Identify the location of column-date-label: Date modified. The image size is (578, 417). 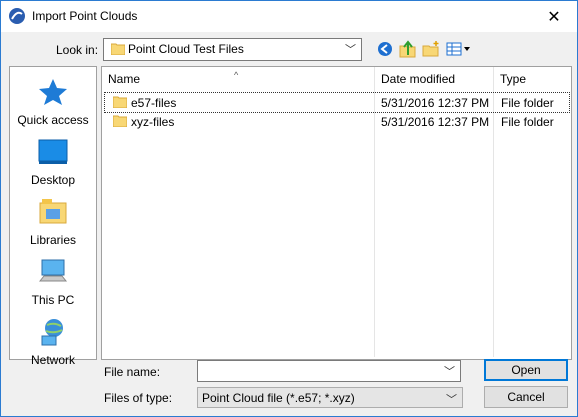
(418, 79).